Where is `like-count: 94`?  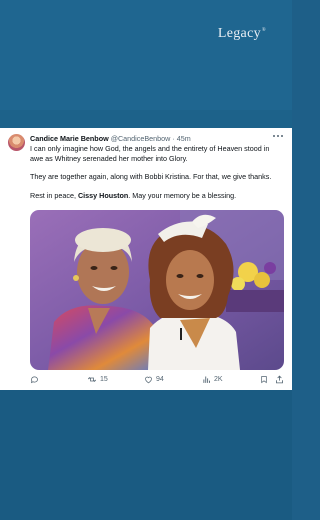 like-count: 94 is located at coordinates (160, 379).